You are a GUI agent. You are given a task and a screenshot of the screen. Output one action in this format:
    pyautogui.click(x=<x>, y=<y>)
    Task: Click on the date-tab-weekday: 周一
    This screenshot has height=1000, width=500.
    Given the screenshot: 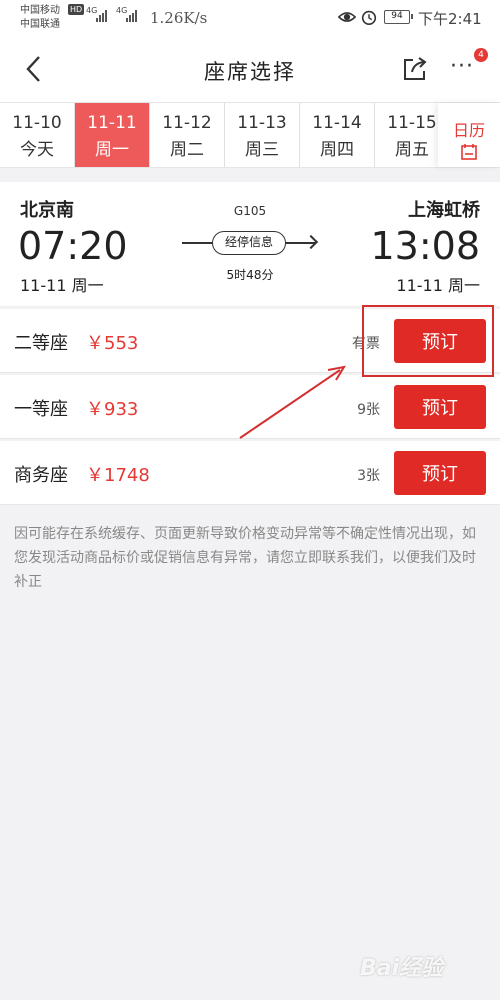 What is the action you would take?
    pyautogui.click(x=112, y=150)
    